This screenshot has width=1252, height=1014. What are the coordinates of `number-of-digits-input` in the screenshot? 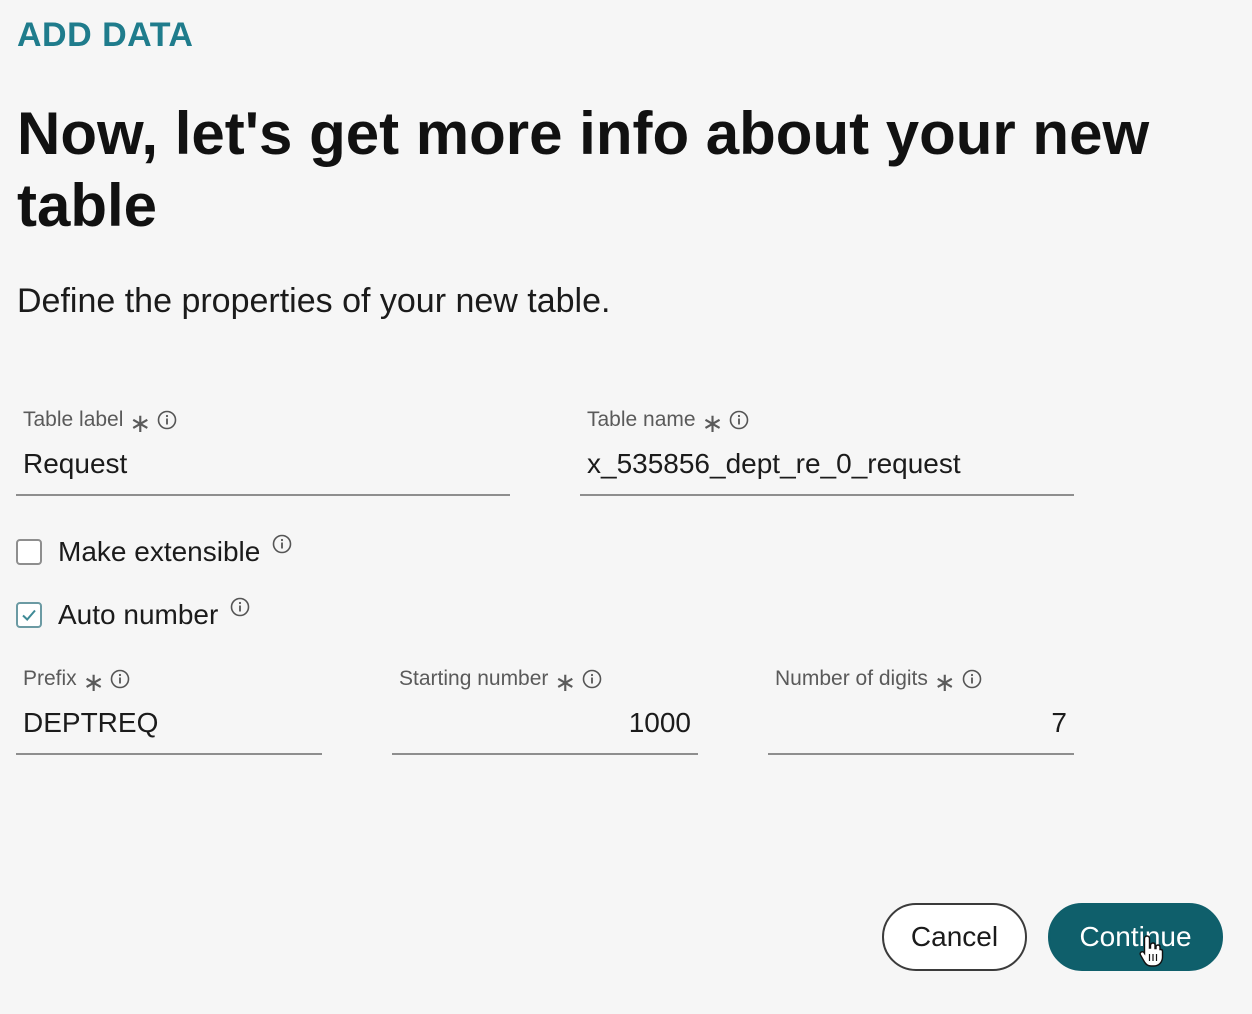 It's located at (921, 723).